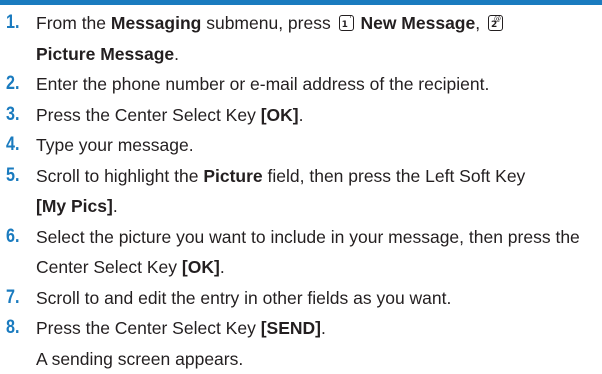  What do you see at coordinates (18, 23) in the screenshot?
I see `step-number: 1.` at bounding box center [18, 23].